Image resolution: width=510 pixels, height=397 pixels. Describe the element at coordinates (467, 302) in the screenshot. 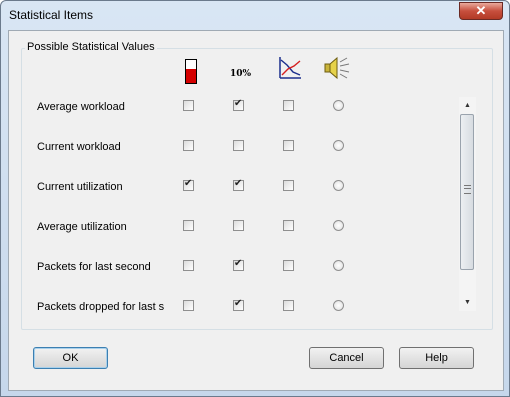

I see `scroll-down-arrow-icon: ▼` at that location.